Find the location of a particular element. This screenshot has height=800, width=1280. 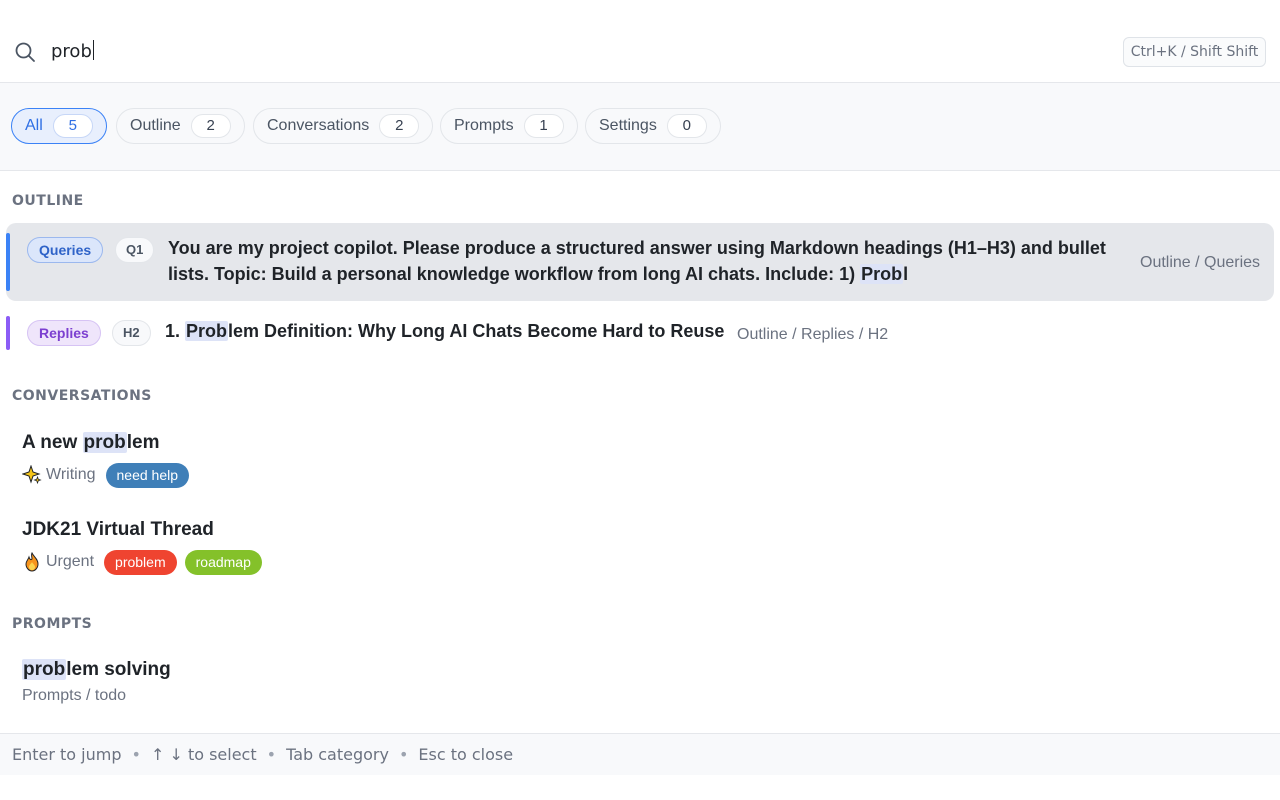

sparkle-icon is located at coordinates (32, 475).